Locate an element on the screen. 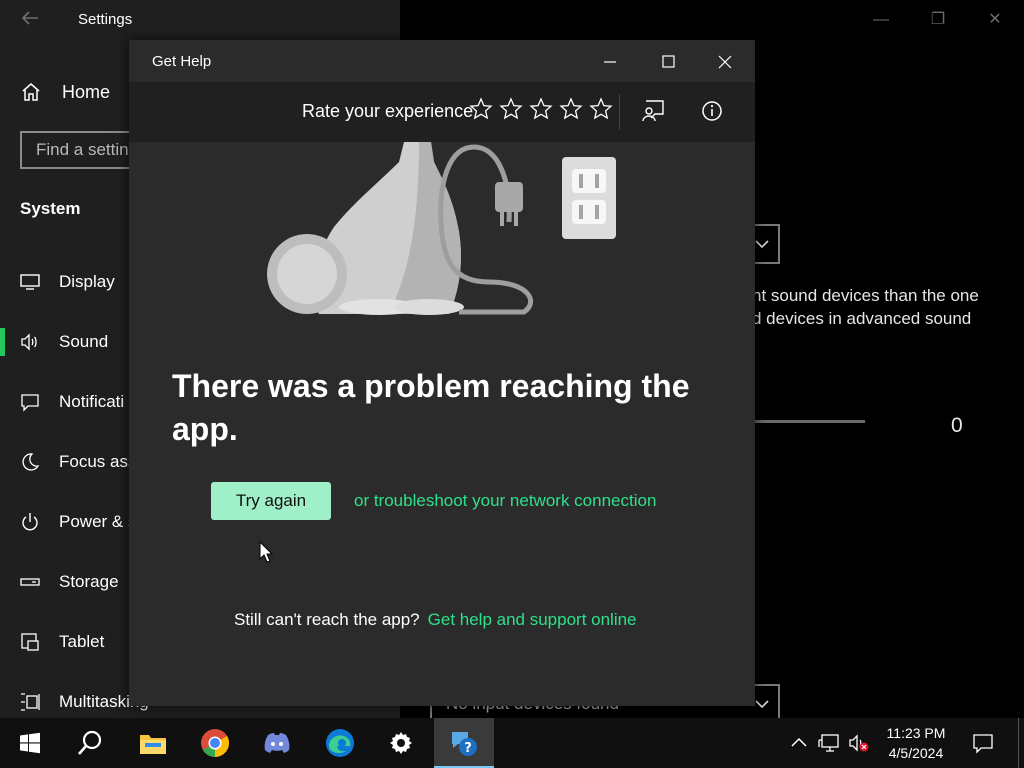 This screenshot has width=1024, height=768. minimize-icon is located at coordinates (610, 62).